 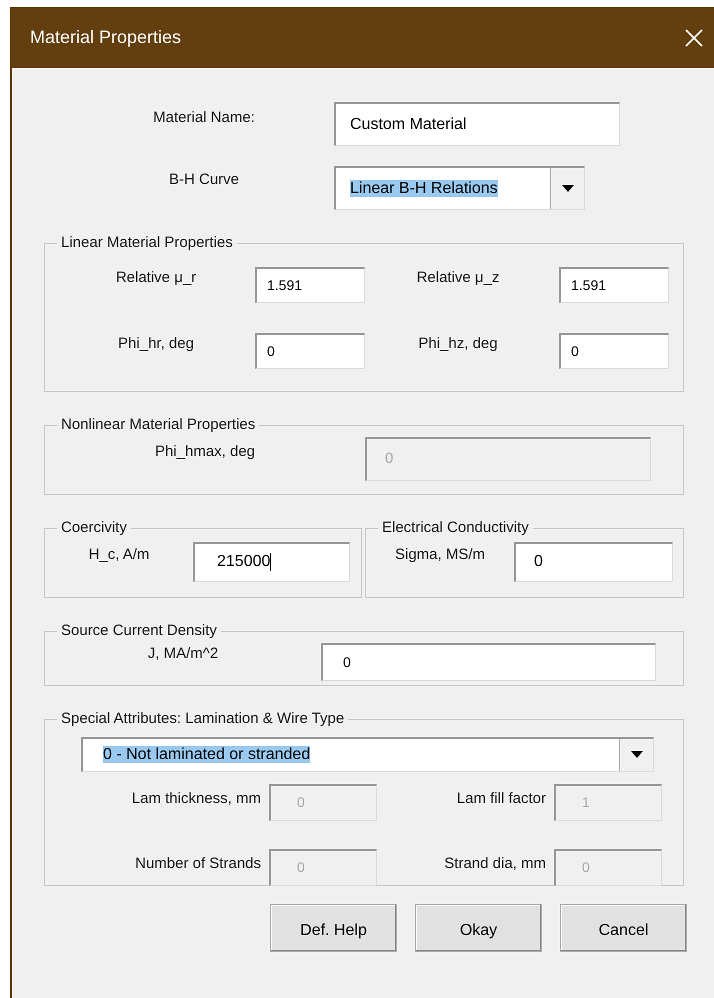 I want to click on field-label: B-H Curve, so click(x=203, y=179).